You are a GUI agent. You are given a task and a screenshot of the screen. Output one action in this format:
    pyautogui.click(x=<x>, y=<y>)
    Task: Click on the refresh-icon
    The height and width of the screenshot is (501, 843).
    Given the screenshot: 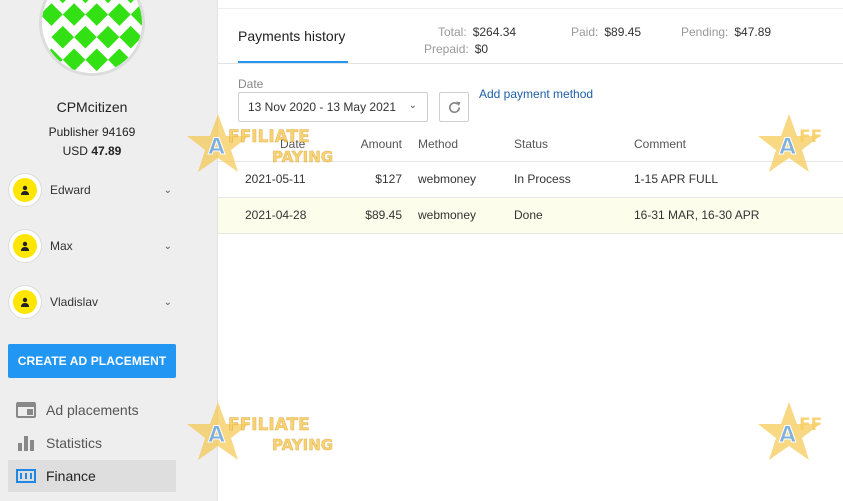 What is the action you would take?
    pyautogui.click(x=454, y=106)
    